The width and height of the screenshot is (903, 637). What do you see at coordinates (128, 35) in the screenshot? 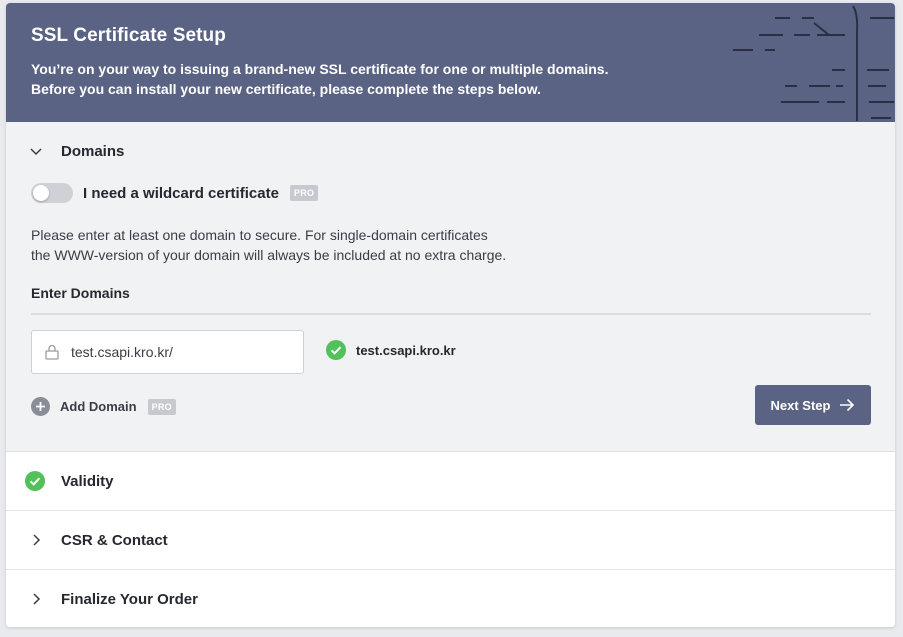
I see `page-title: SSL Certificate Setup` at bounding box center [128, 35].